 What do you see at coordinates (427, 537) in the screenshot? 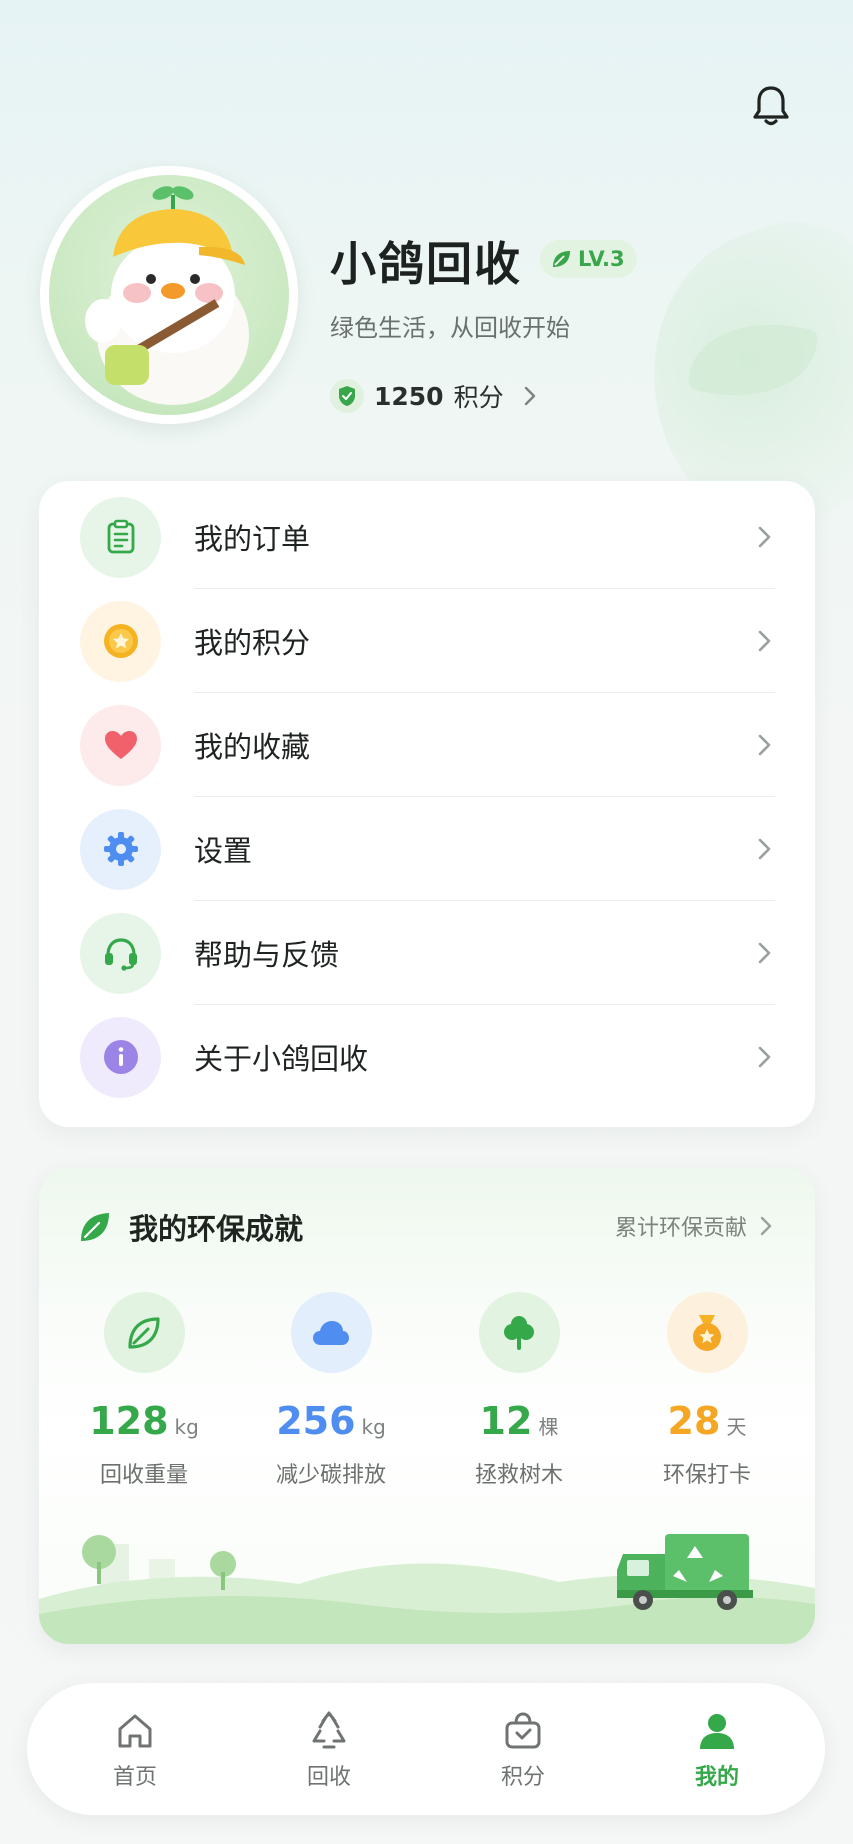
I see `menu-item-orders: 我的订单` at bounding box center [427, 537].